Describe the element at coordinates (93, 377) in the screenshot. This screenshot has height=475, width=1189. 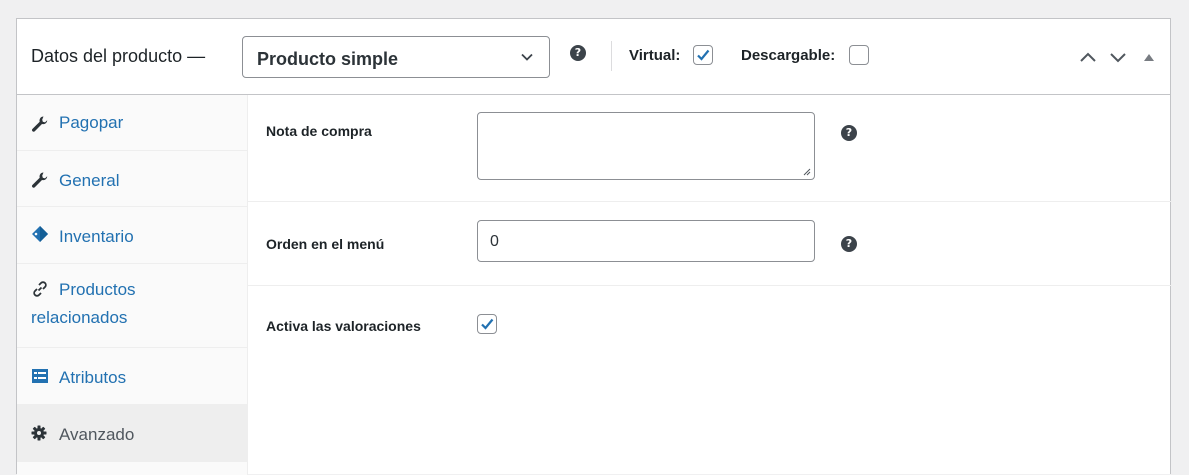
I see `tab-label: Atributos` at that location.